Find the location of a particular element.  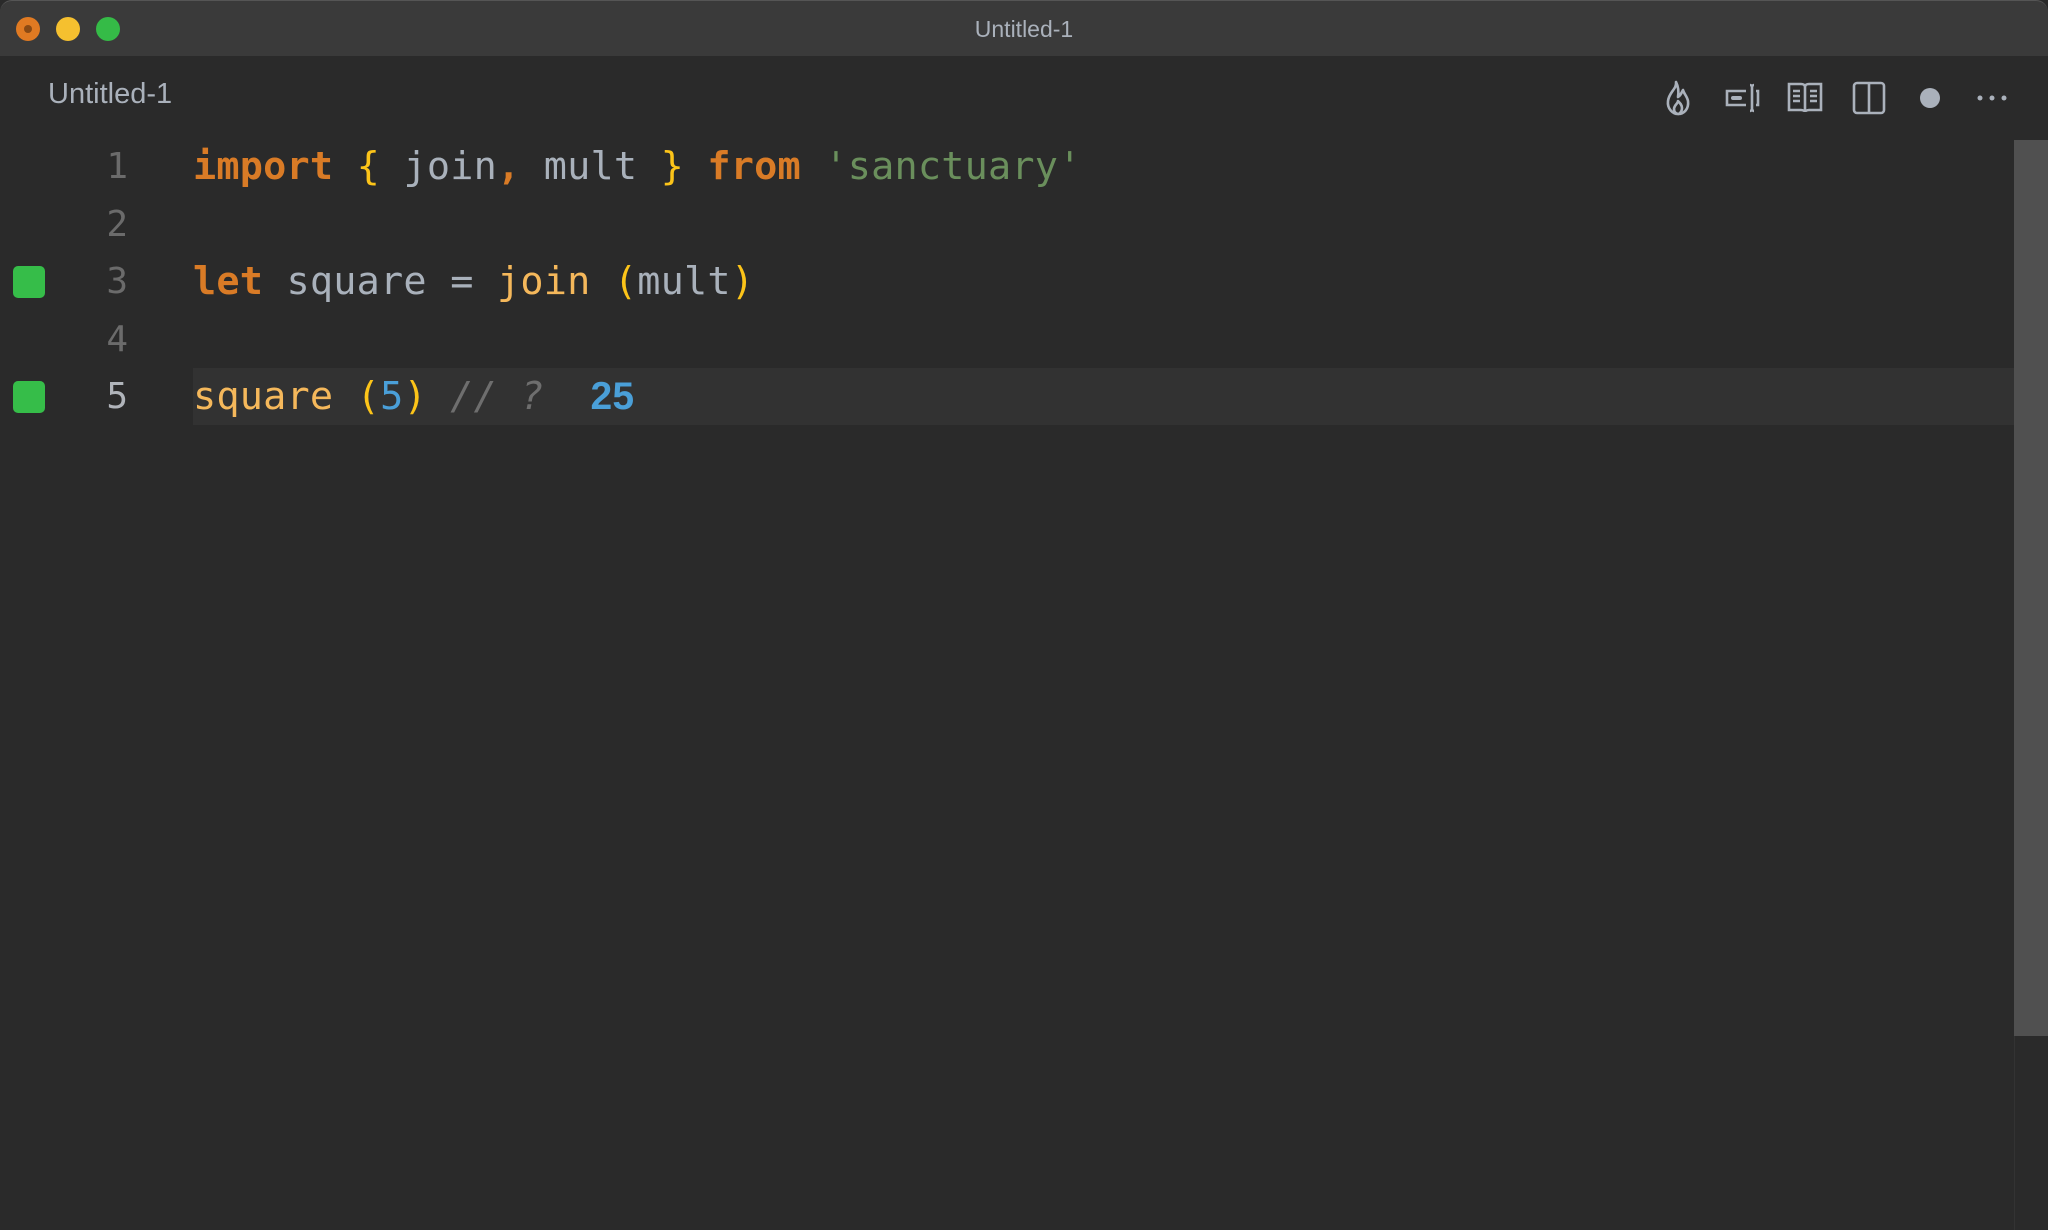

code-token: } is located at coordinates (672, 166).